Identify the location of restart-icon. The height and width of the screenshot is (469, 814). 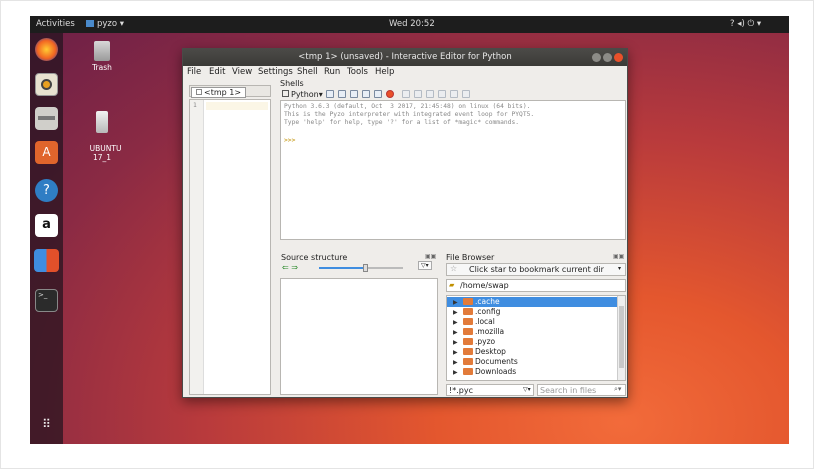
(366, 94).